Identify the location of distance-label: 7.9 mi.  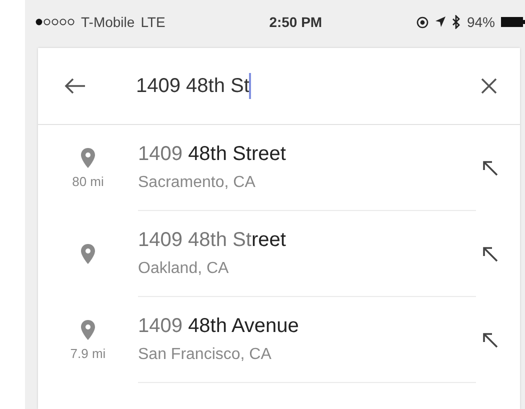
(88, 353).